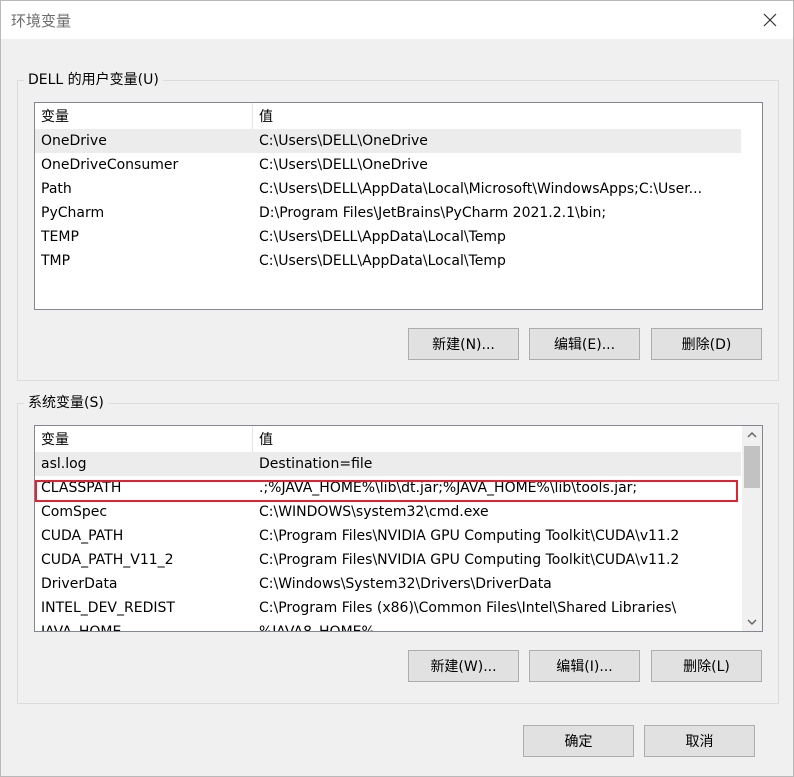 This screenshot has height=777, width=794. Describe the element at coordinates (316, 464) in the screenshot. I see `variable-value: Destination=file` at that location.